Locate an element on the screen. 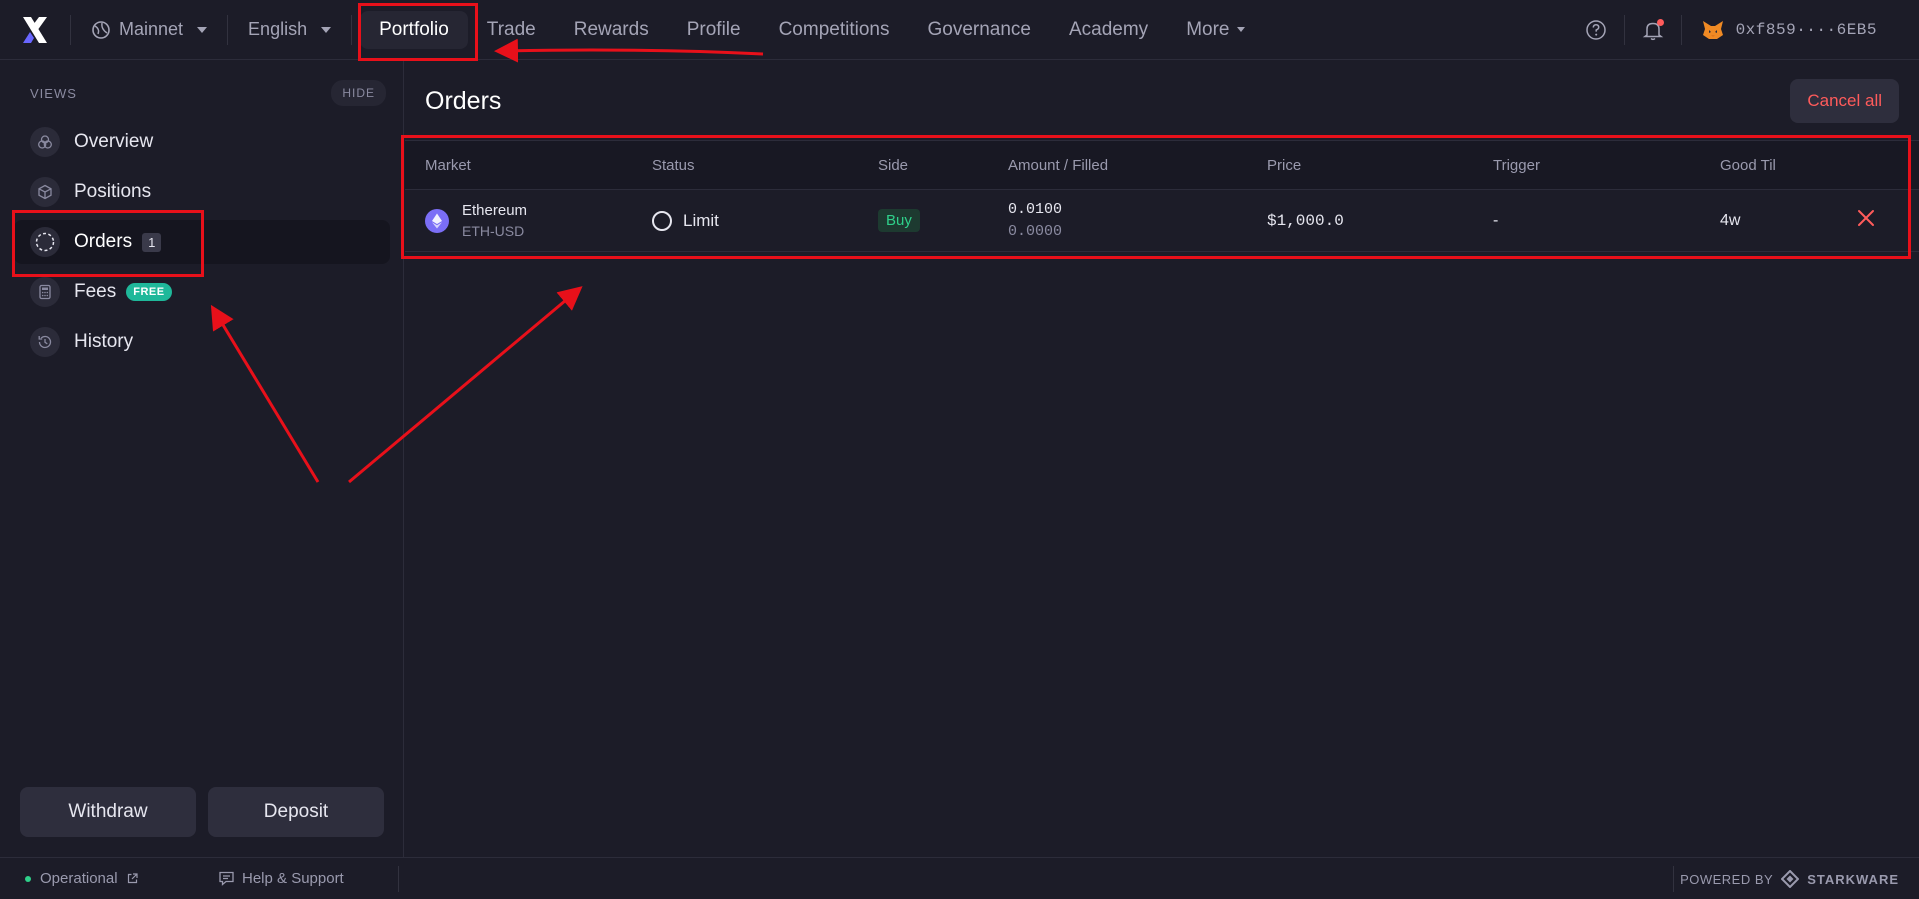  dydx-logo is located at coordinates (35, 30).